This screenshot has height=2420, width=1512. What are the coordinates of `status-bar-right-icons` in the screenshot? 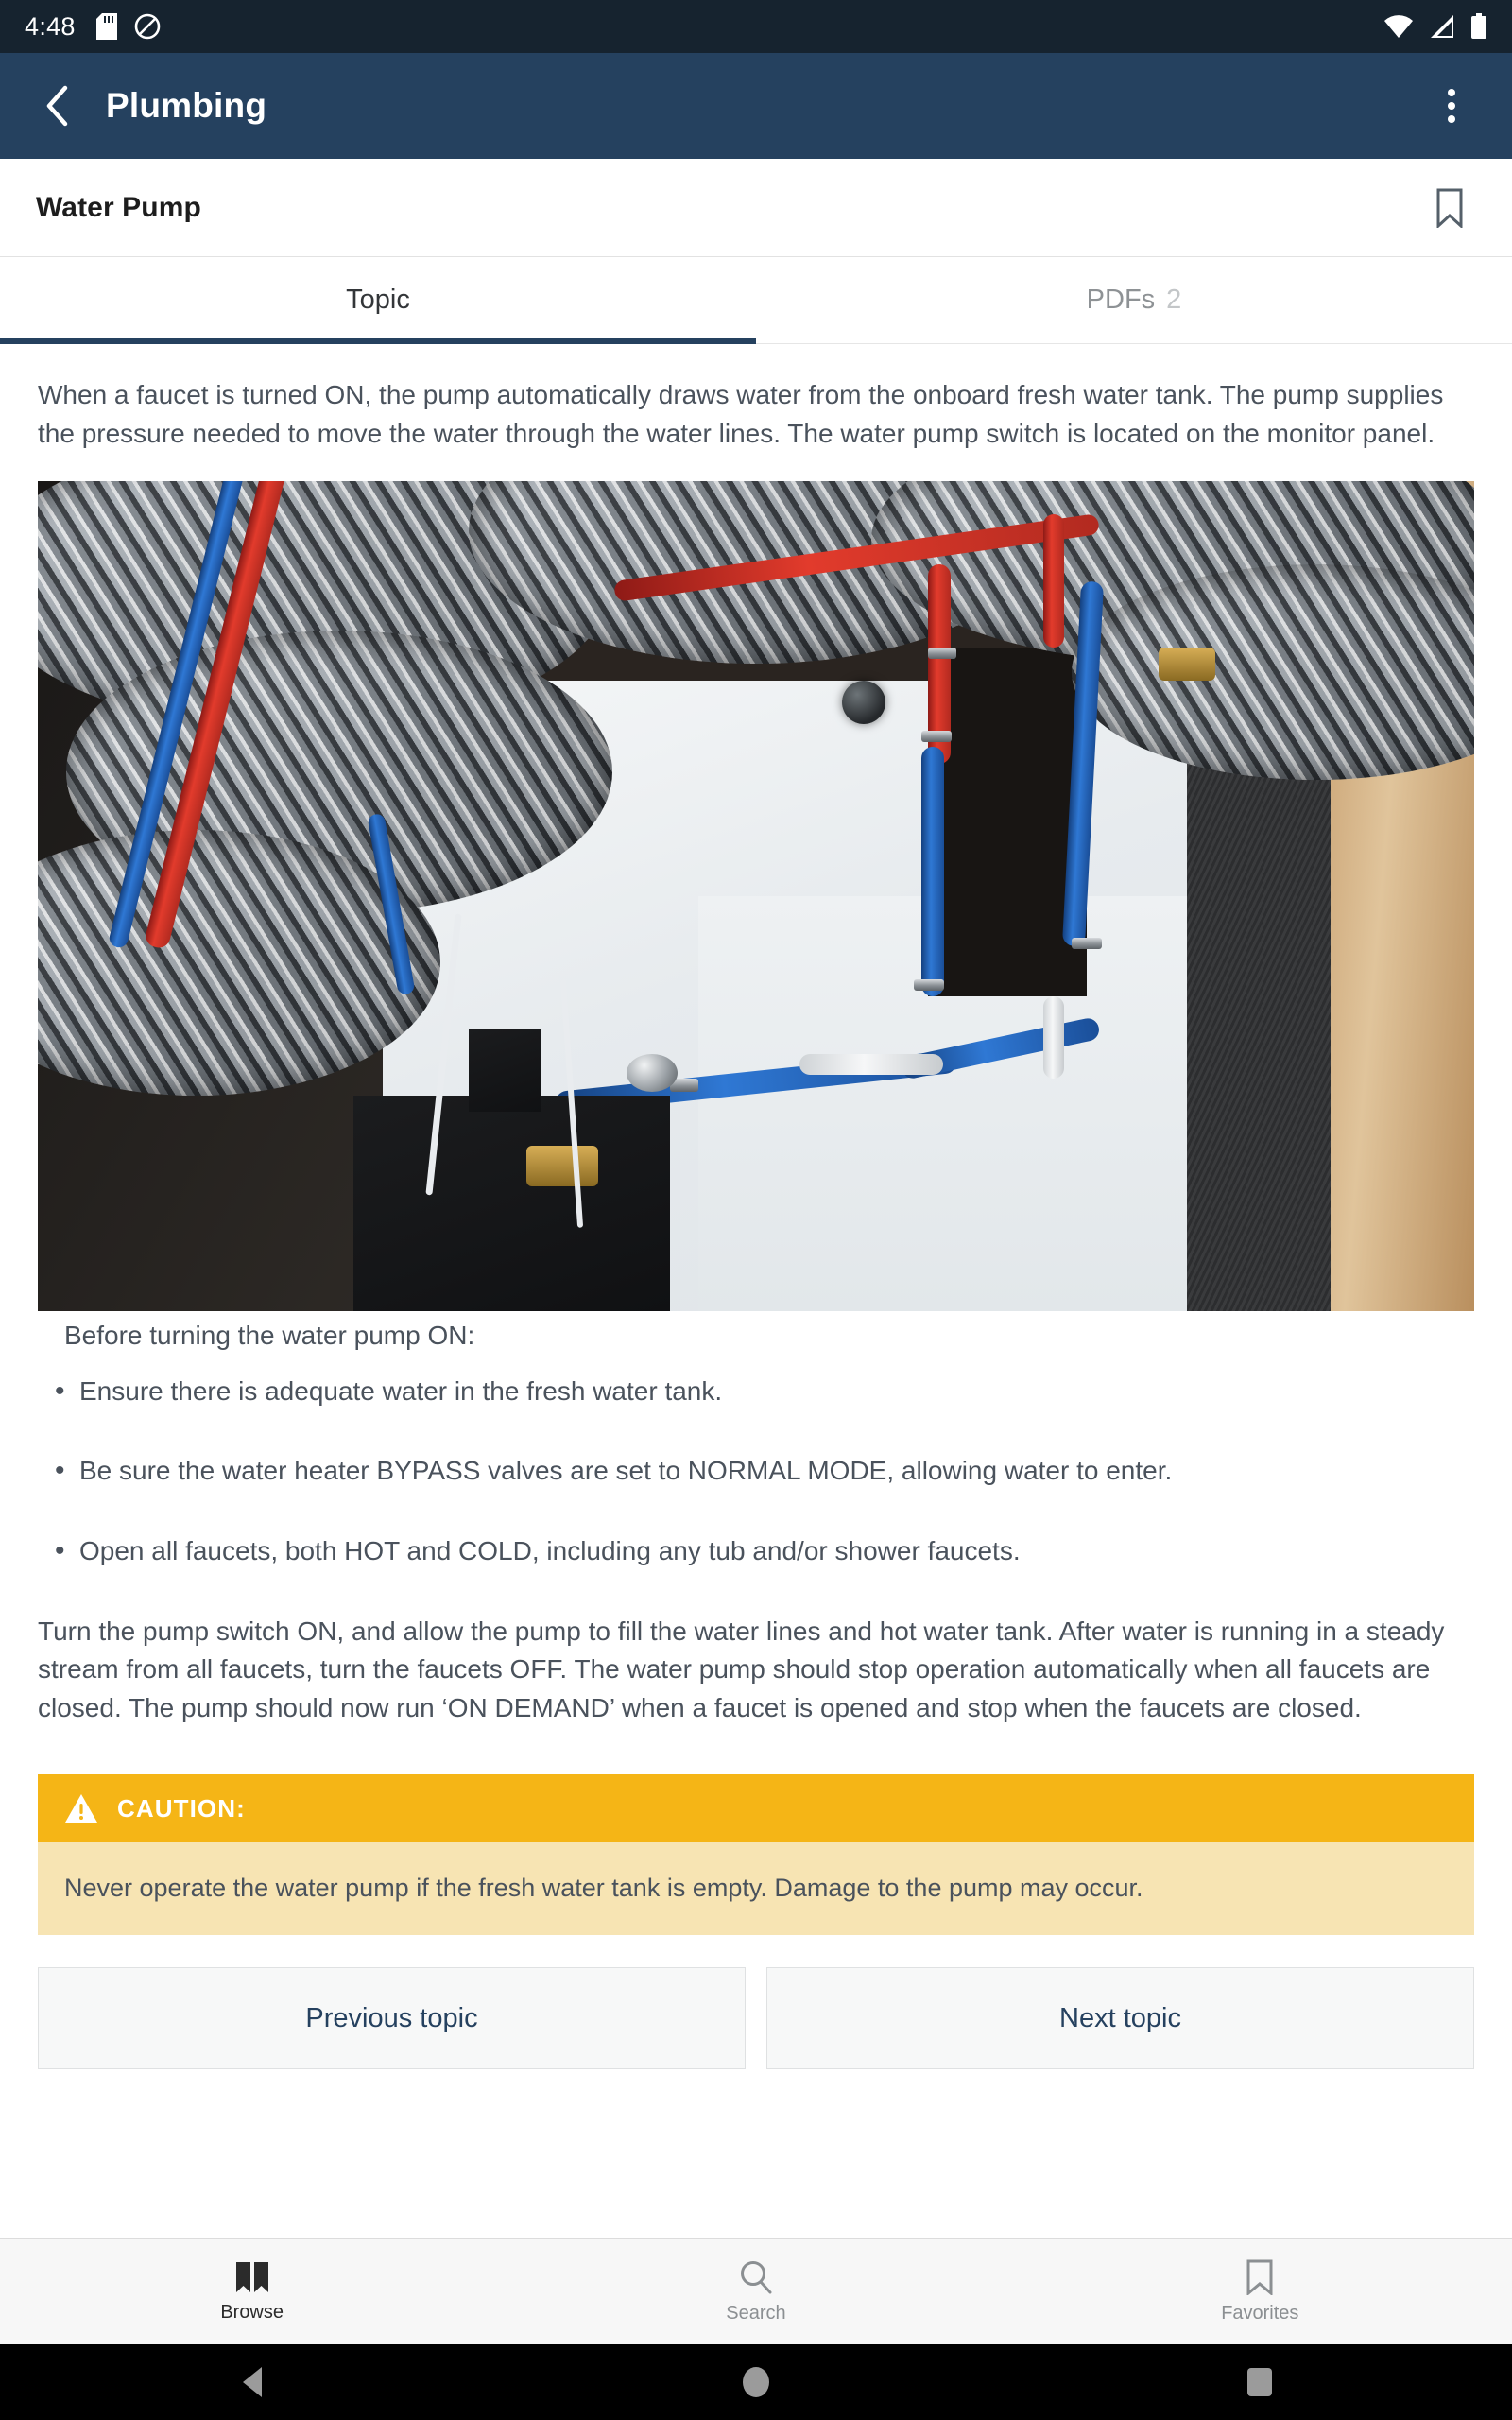 It's located at (1435, 26).